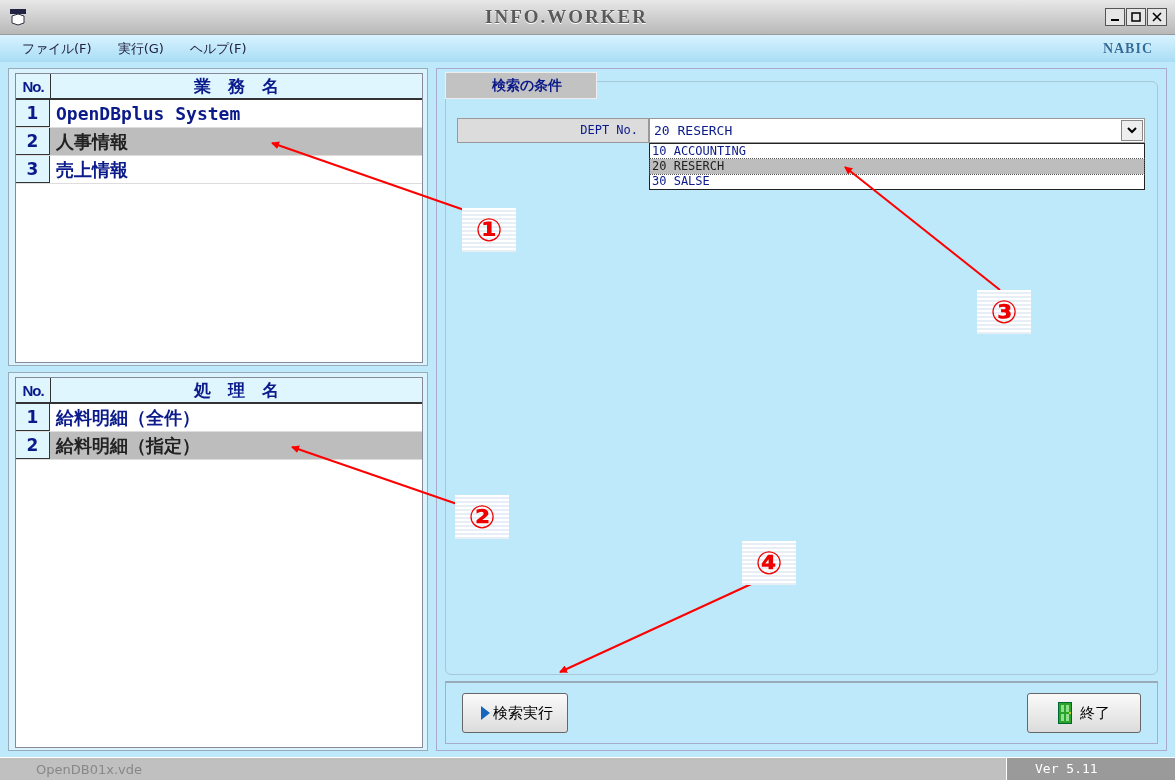 This screenshot has height=780, width=1175. I want to click on close-icon, so click(1157, 17).